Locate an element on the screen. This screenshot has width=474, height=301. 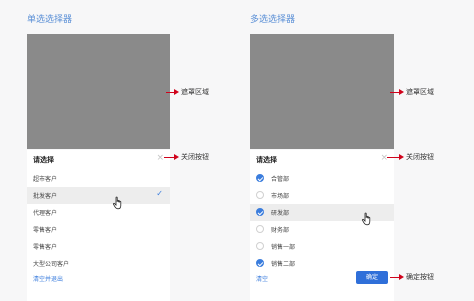
single-option-row: 批发客户 ✓ is located at coordinates (98, 195).